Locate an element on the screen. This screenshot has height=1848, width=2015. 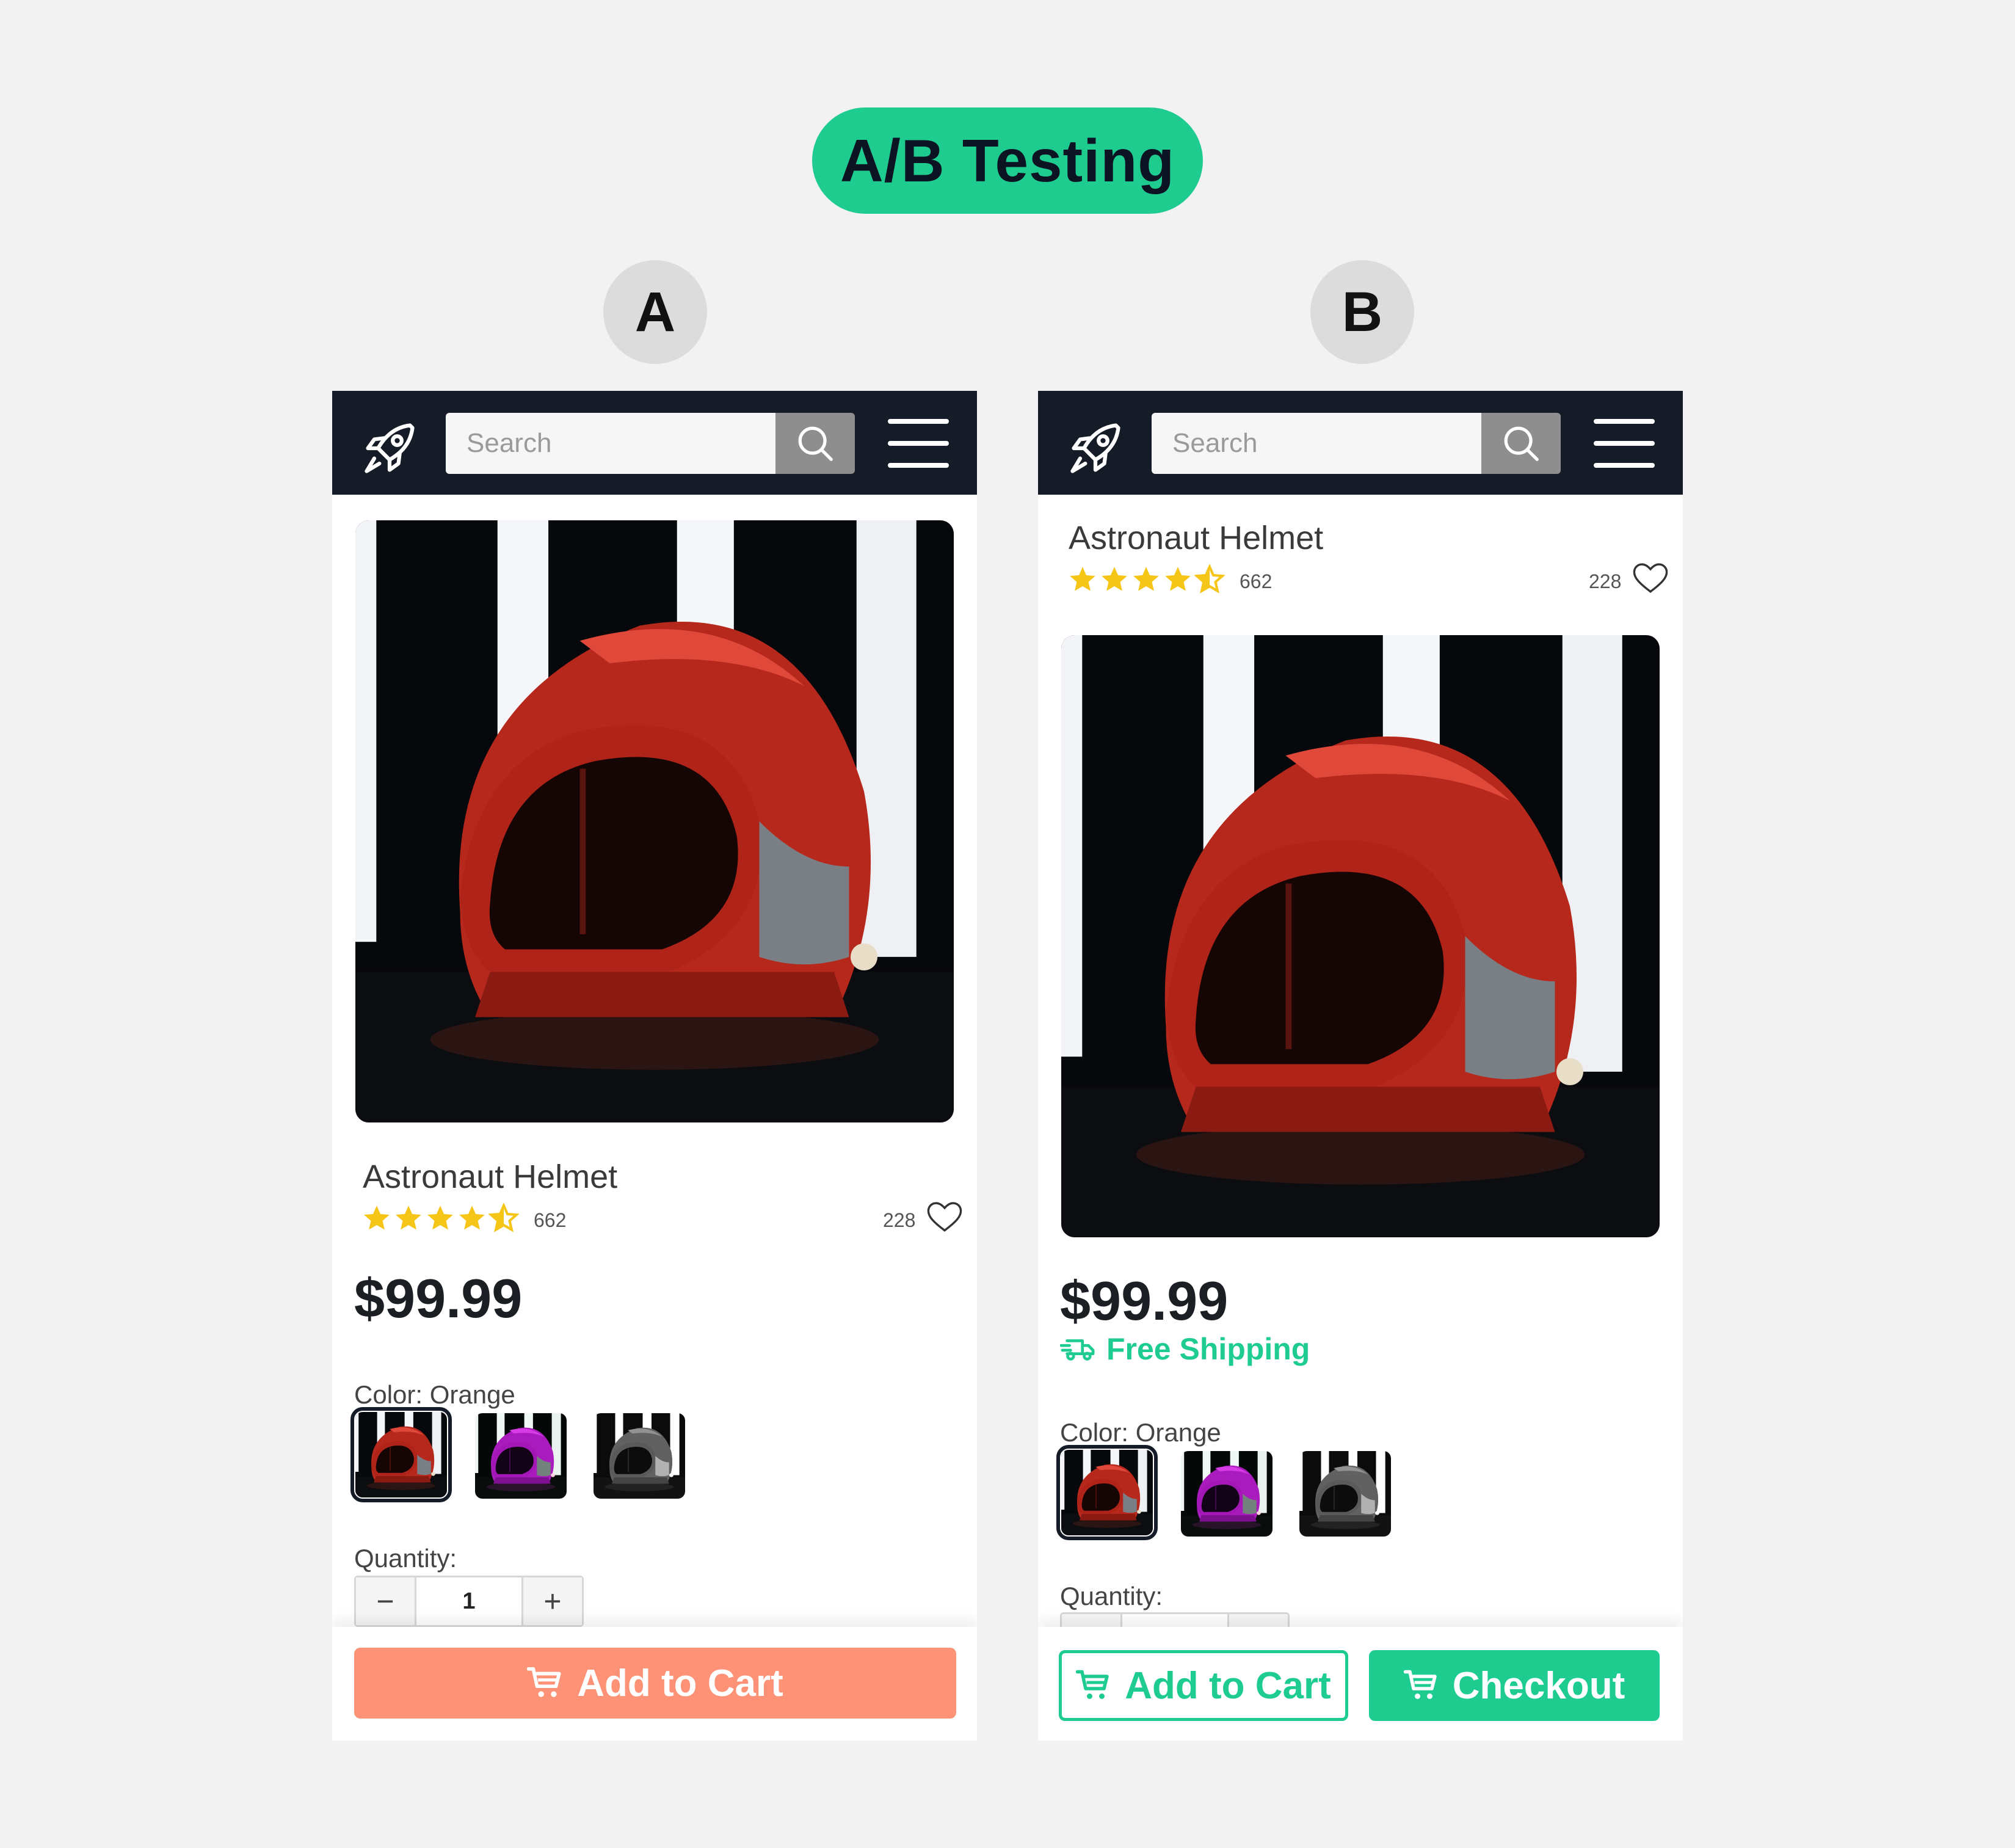
quantity-increment-button: + is located at coordinates (552, 1601).